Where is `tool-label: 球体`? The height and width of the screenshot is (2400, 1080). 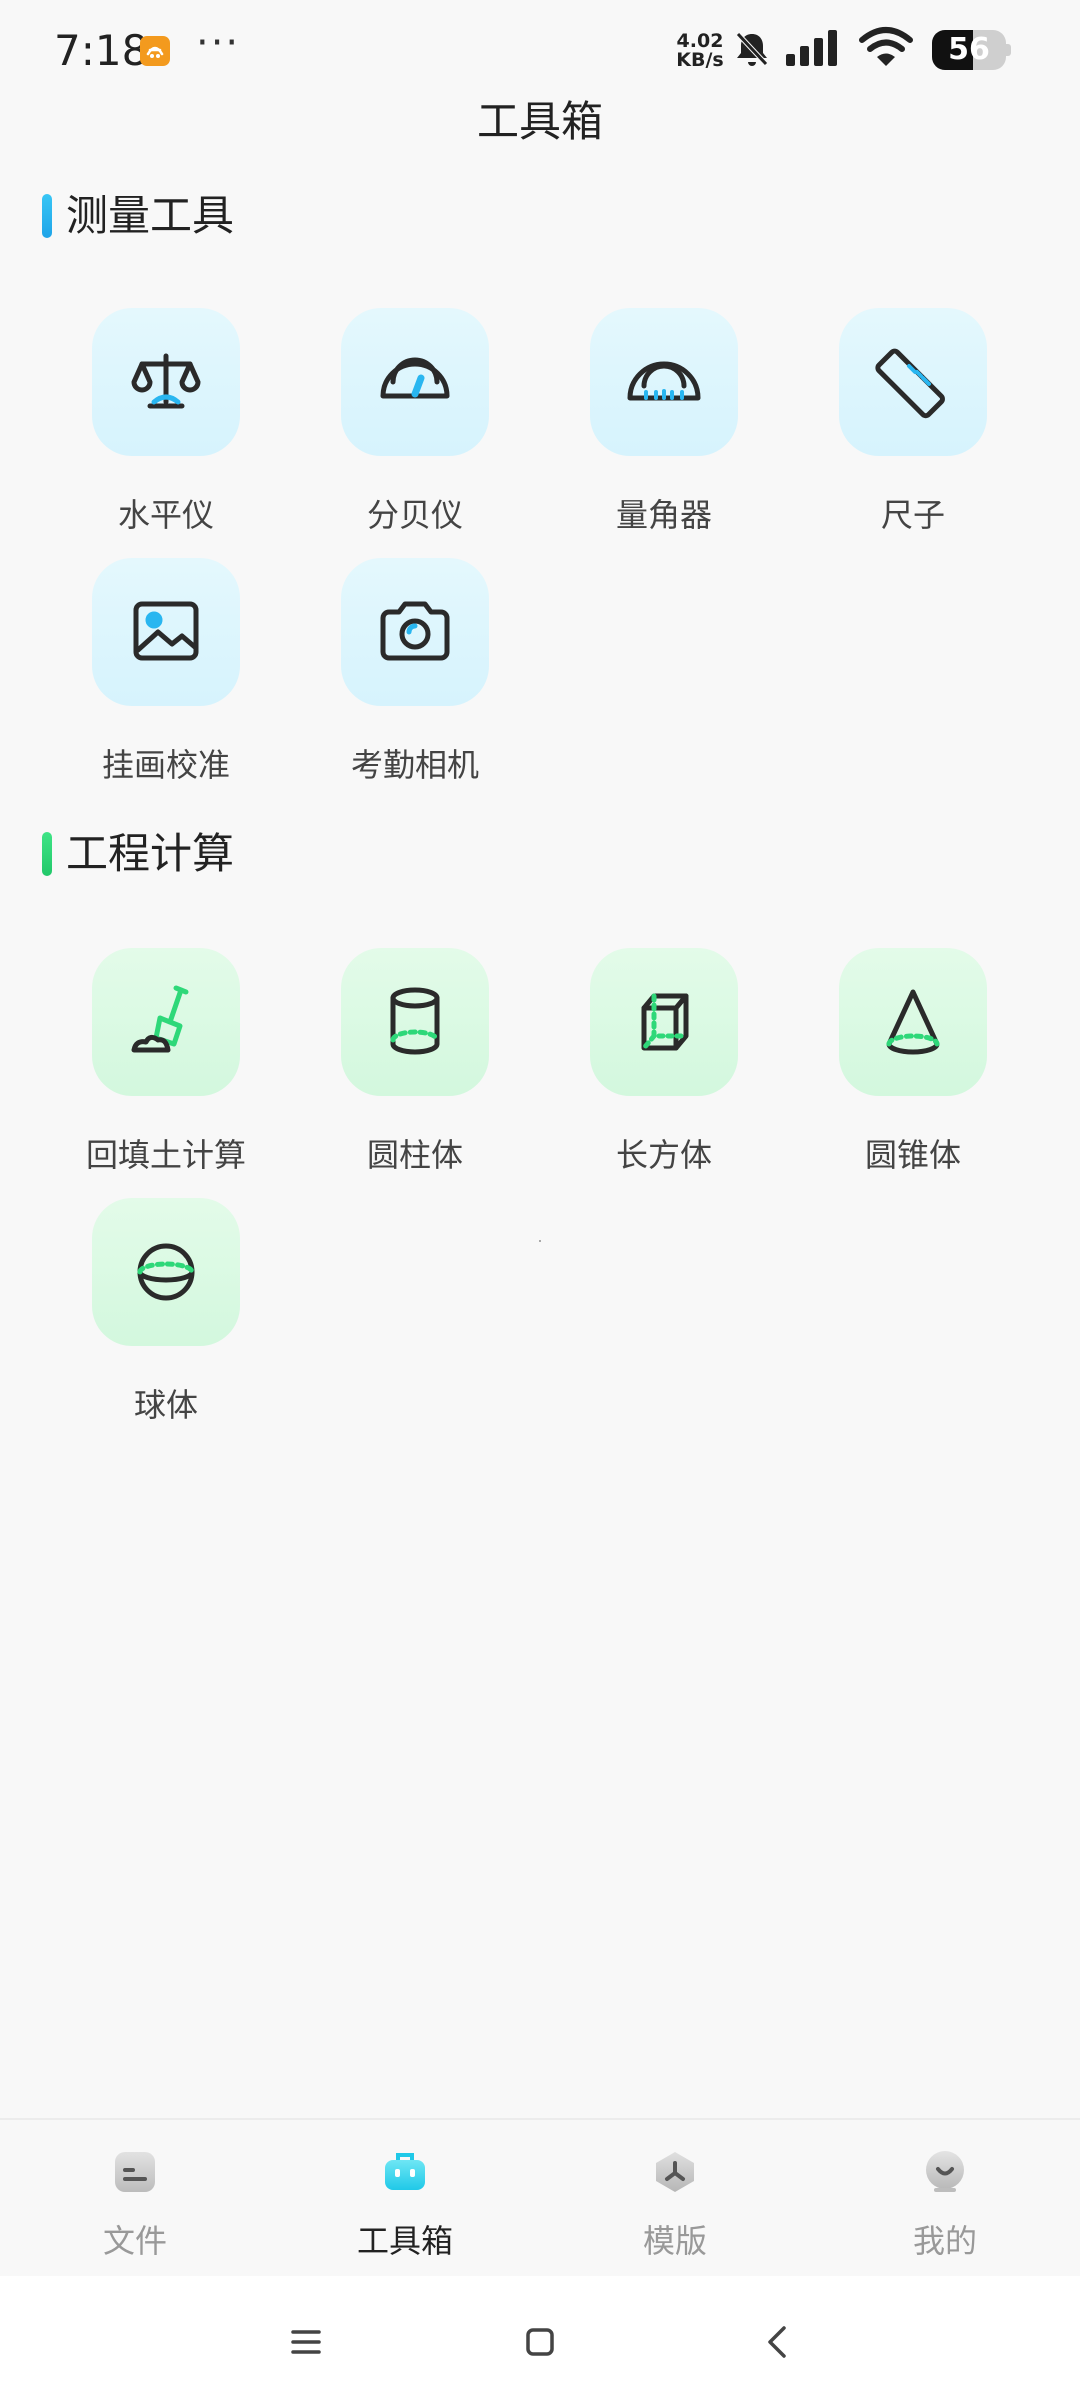 tool-label: 球体 is located at coordinates (165, 1405).